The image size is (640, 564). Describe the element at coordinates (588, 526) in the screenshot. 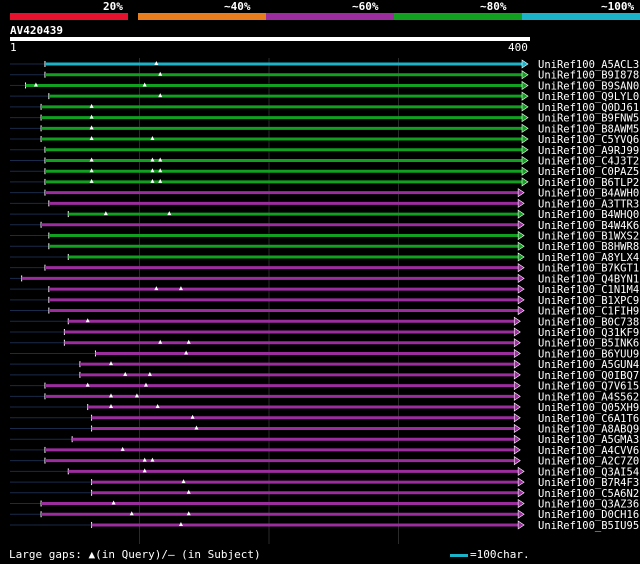

I see `hit-label: UniRef100_B5IU95` at that location.